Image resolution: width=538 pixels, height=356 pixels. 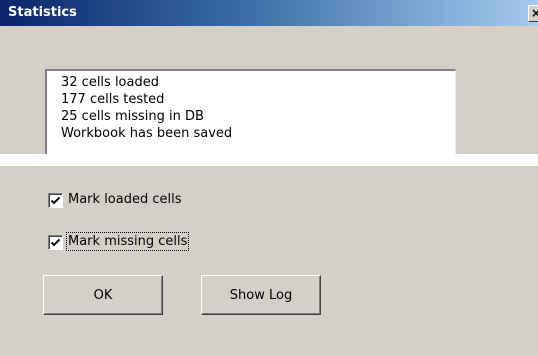 I want to click on log-line: 25 cells missing in DB, so click(x=132, y=116).